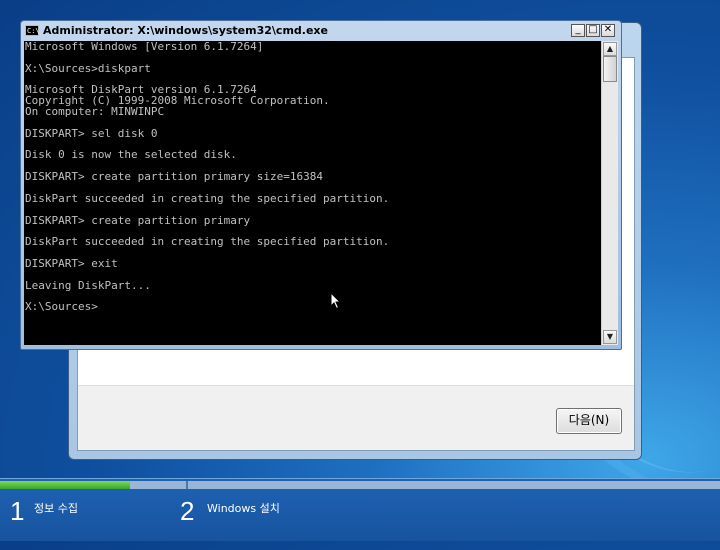  Describe the element at coordinates (608, 30) in the screenshot. I see `close-icon: ✕` at that location.